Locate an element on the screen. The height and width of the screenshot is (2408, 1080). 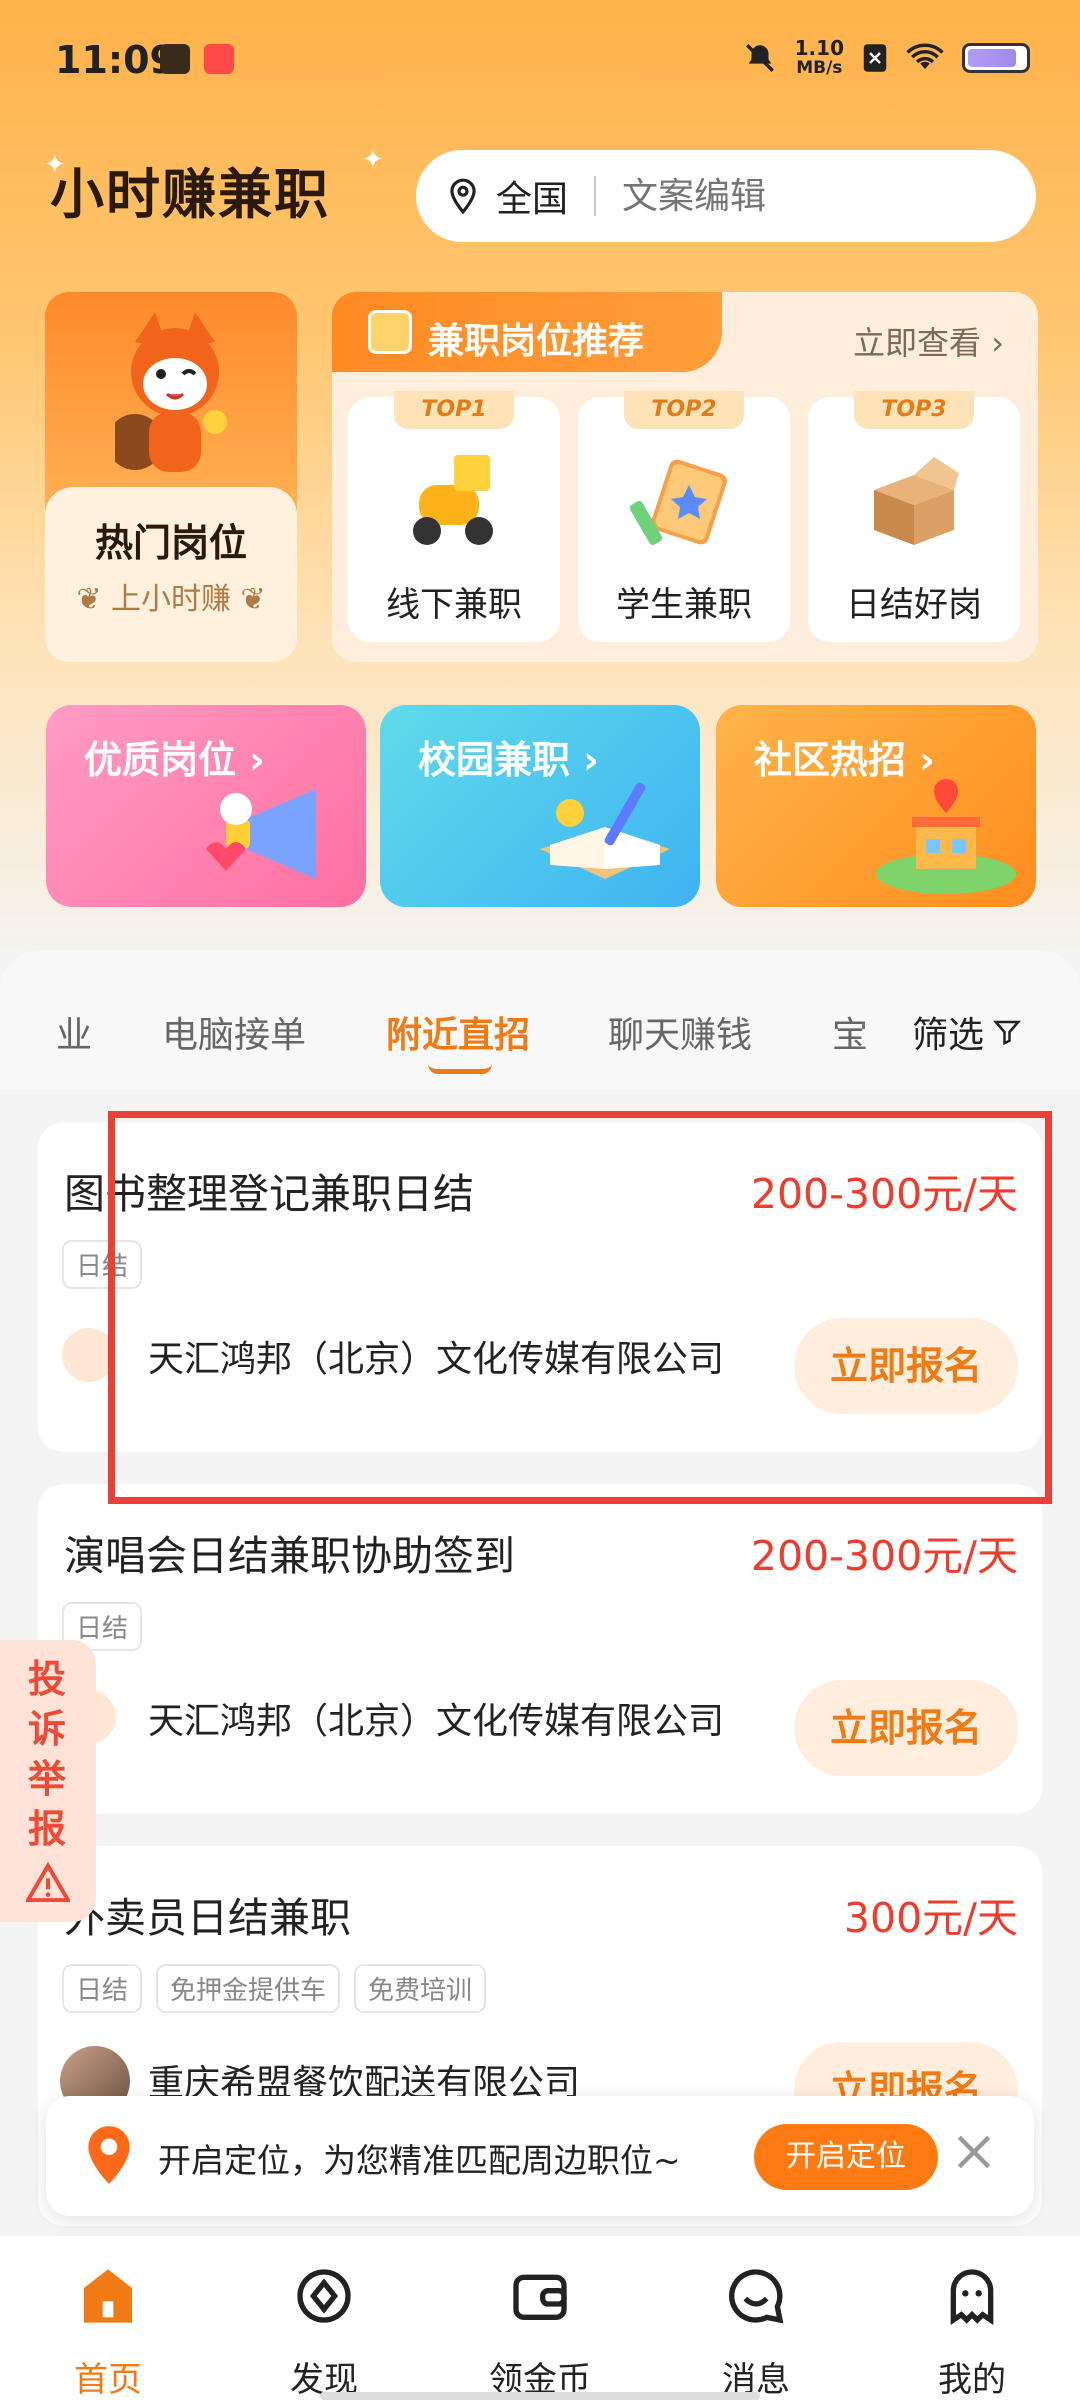
calendar-icon is located at coordinates (390, 332).